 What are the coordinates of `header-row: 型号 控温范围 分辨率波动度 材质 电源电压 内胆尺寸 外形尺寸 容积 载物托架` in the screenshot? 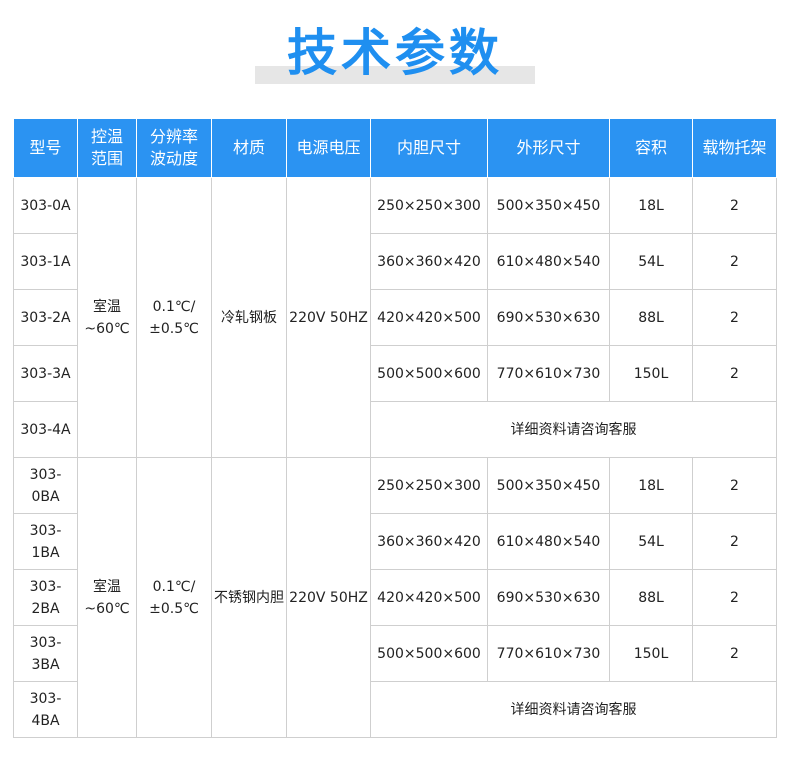 It's located at (395, 148).